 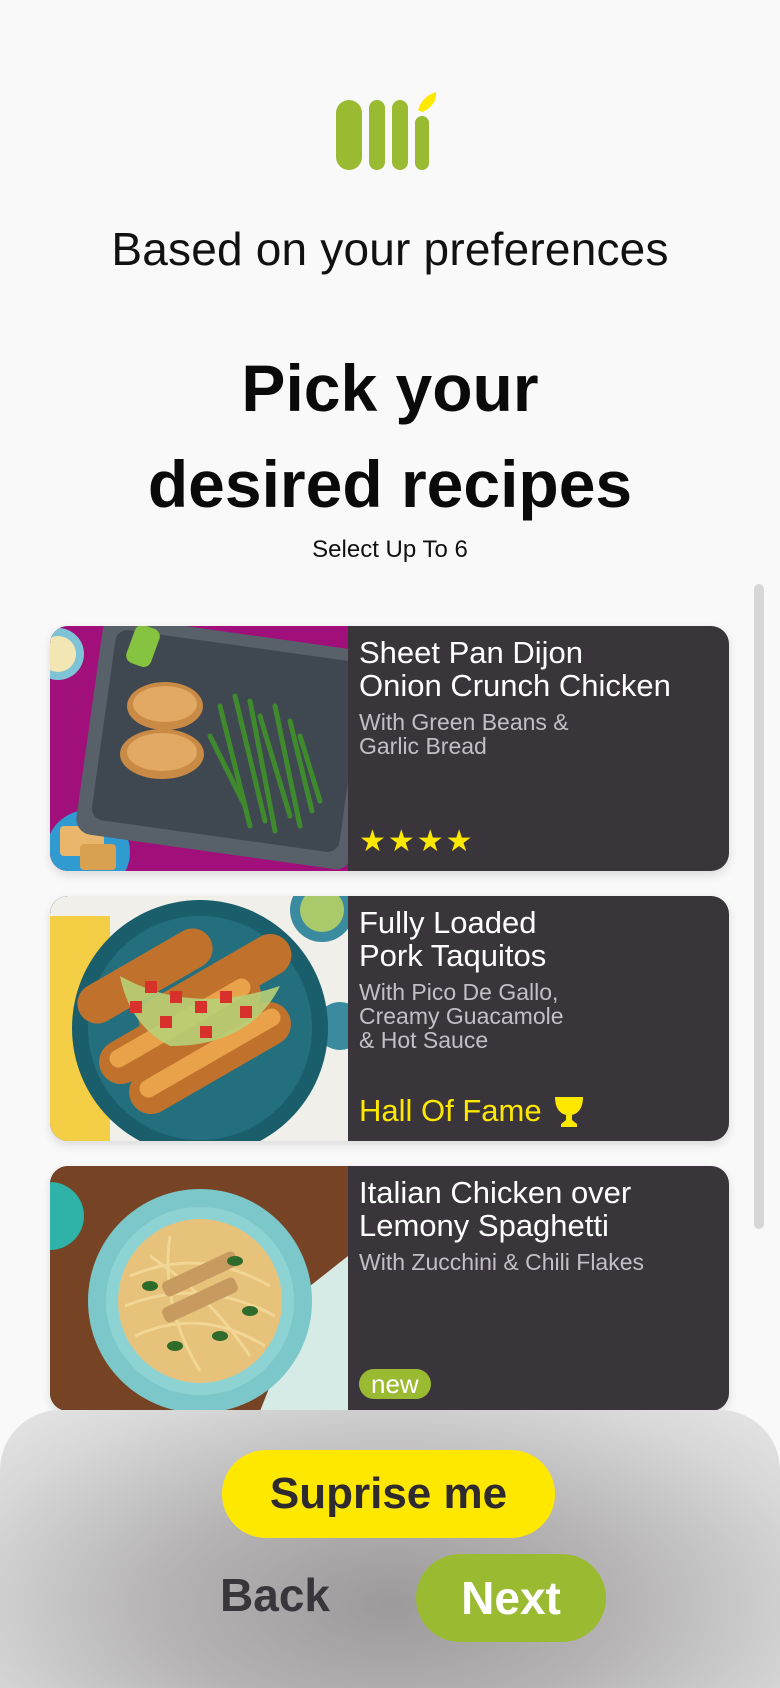 I want to click on page-title-line-1: Pick your, so click(x=390, y=388).